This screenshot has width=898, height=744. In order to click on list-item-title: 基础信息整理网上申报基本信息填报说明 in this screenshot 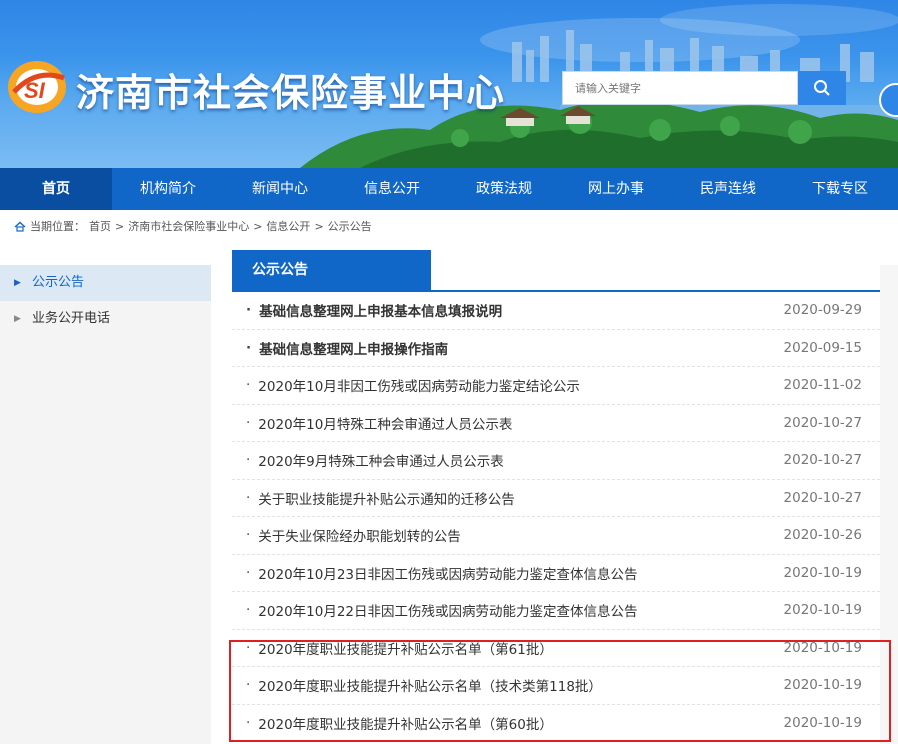, I will do `click(380, 310)`.